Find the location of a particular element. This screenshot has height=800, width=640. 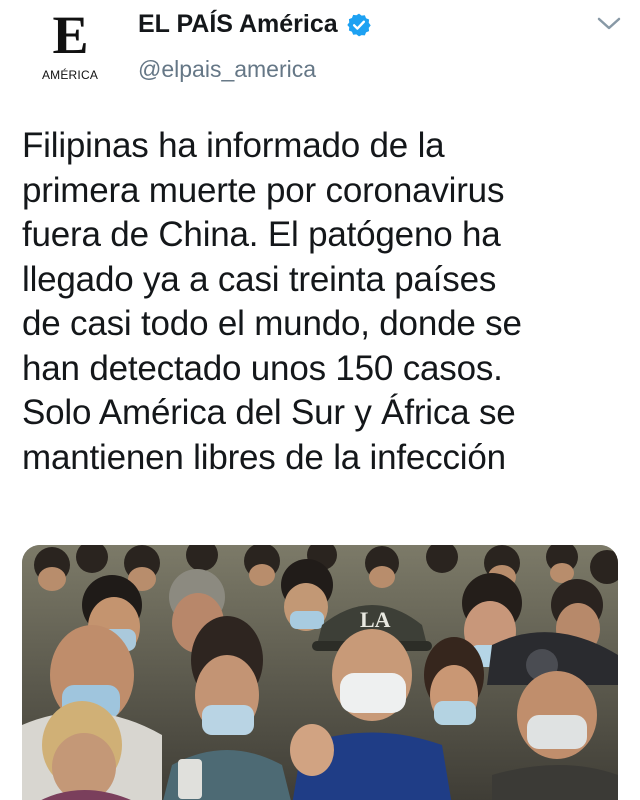

chevron-down-icon is located at coordinates (609, 24).